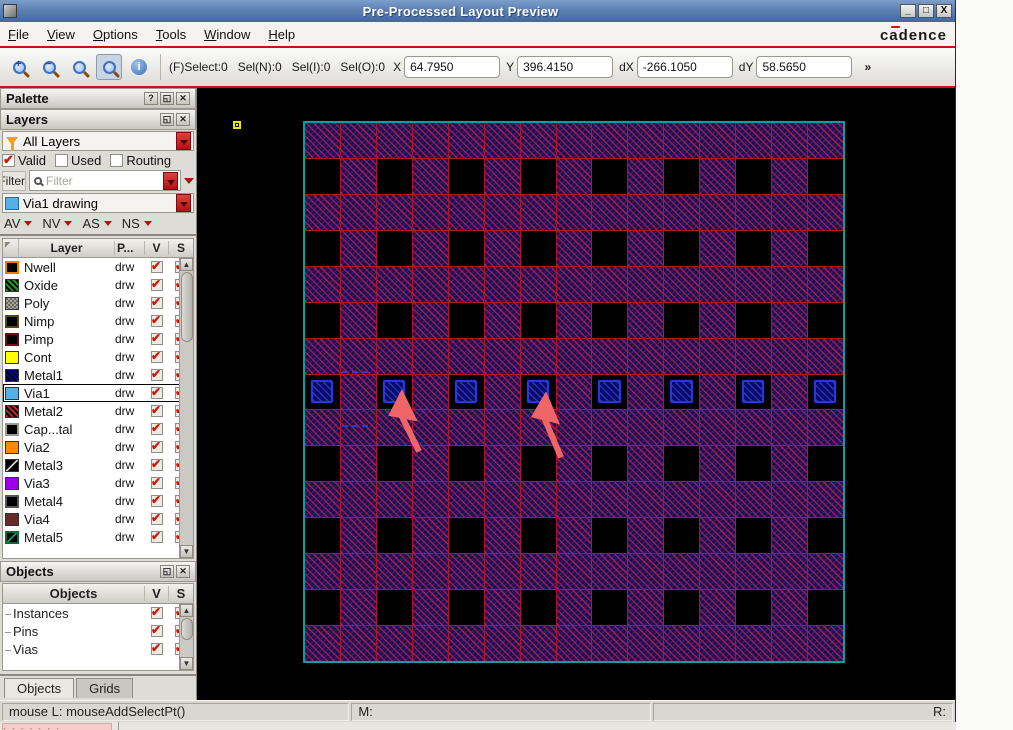 The width and height of the screenshot is (1013, 730). What do you see at coordinates (944, 11) in the screenshot?
I see `close-button: X` at bounding box center [944, 11].